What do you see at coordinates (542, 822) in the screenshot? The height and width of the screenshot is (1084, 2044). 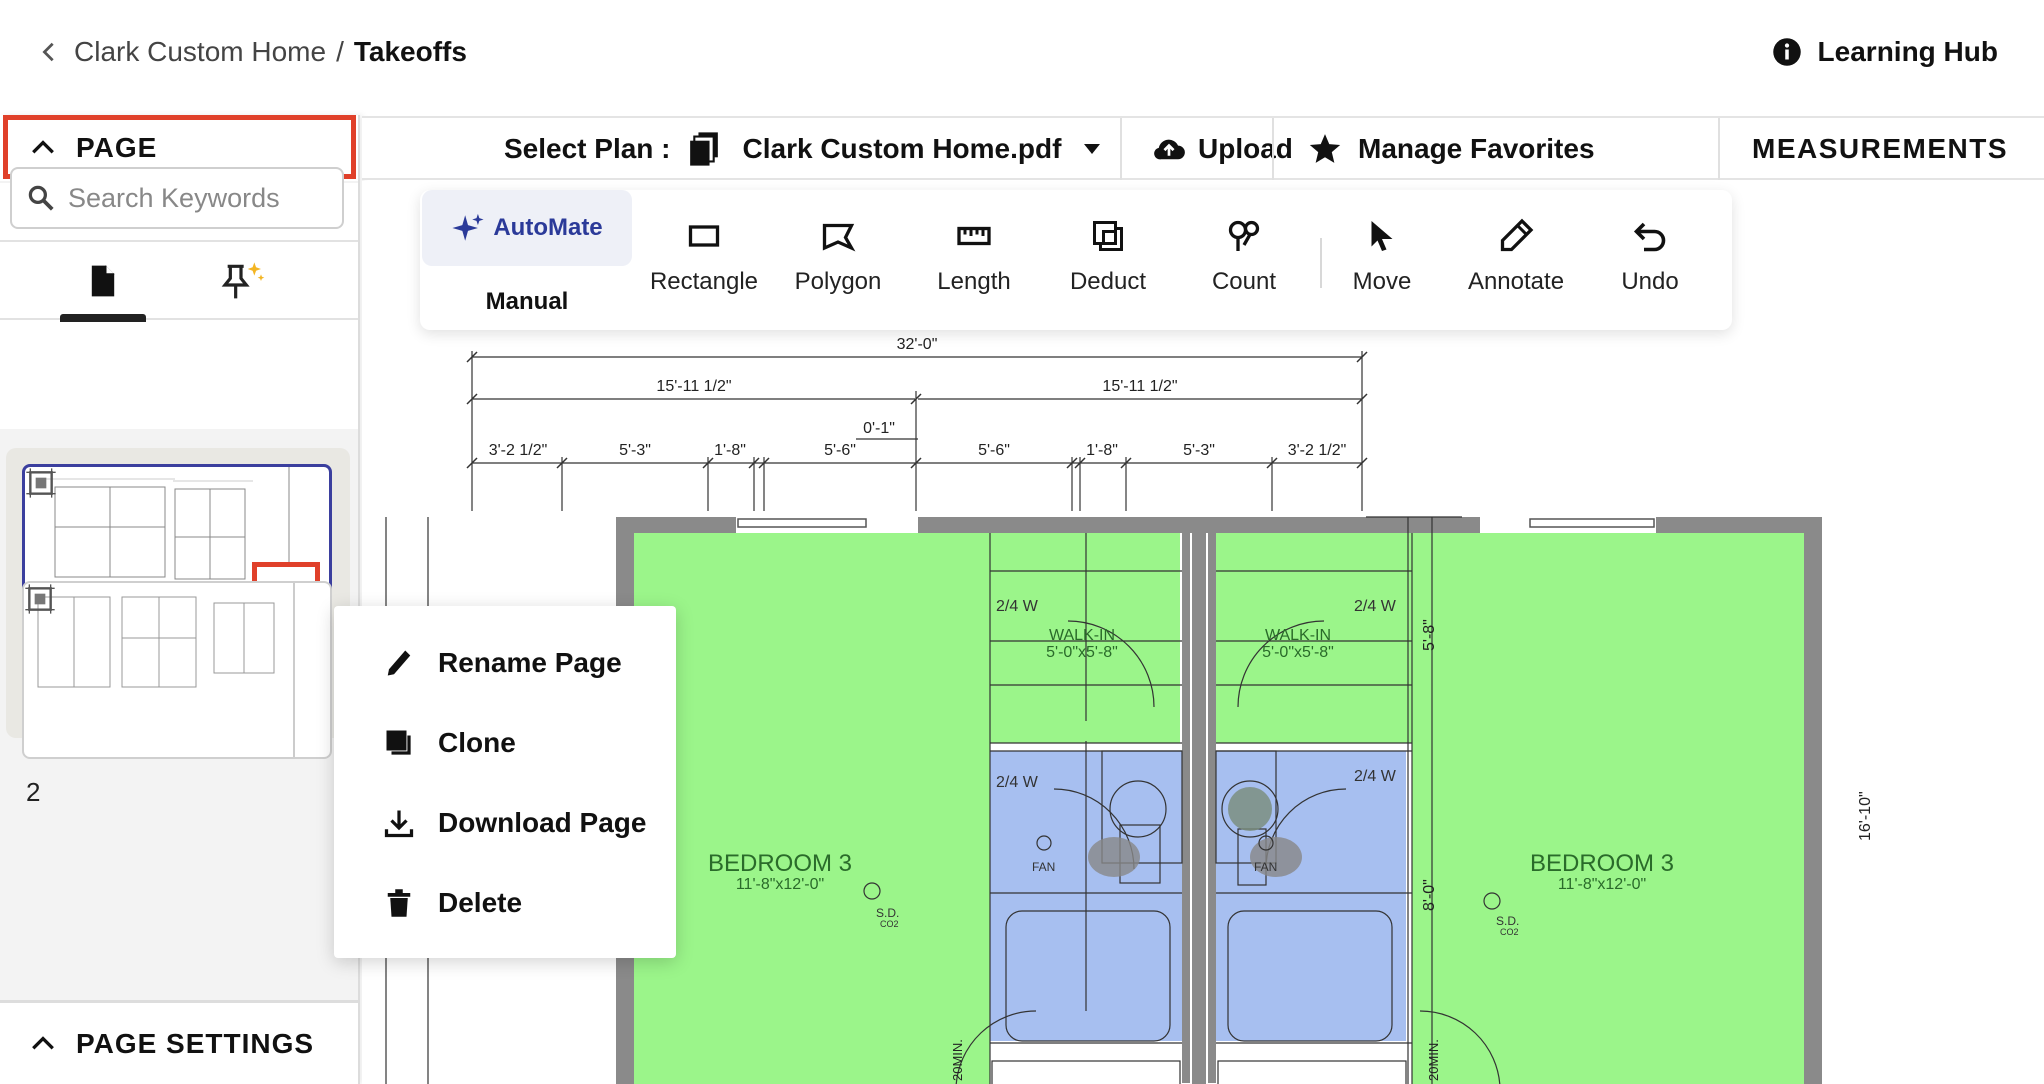 I see `menu-item-label: Download Page` at bounding box center [542, 822].